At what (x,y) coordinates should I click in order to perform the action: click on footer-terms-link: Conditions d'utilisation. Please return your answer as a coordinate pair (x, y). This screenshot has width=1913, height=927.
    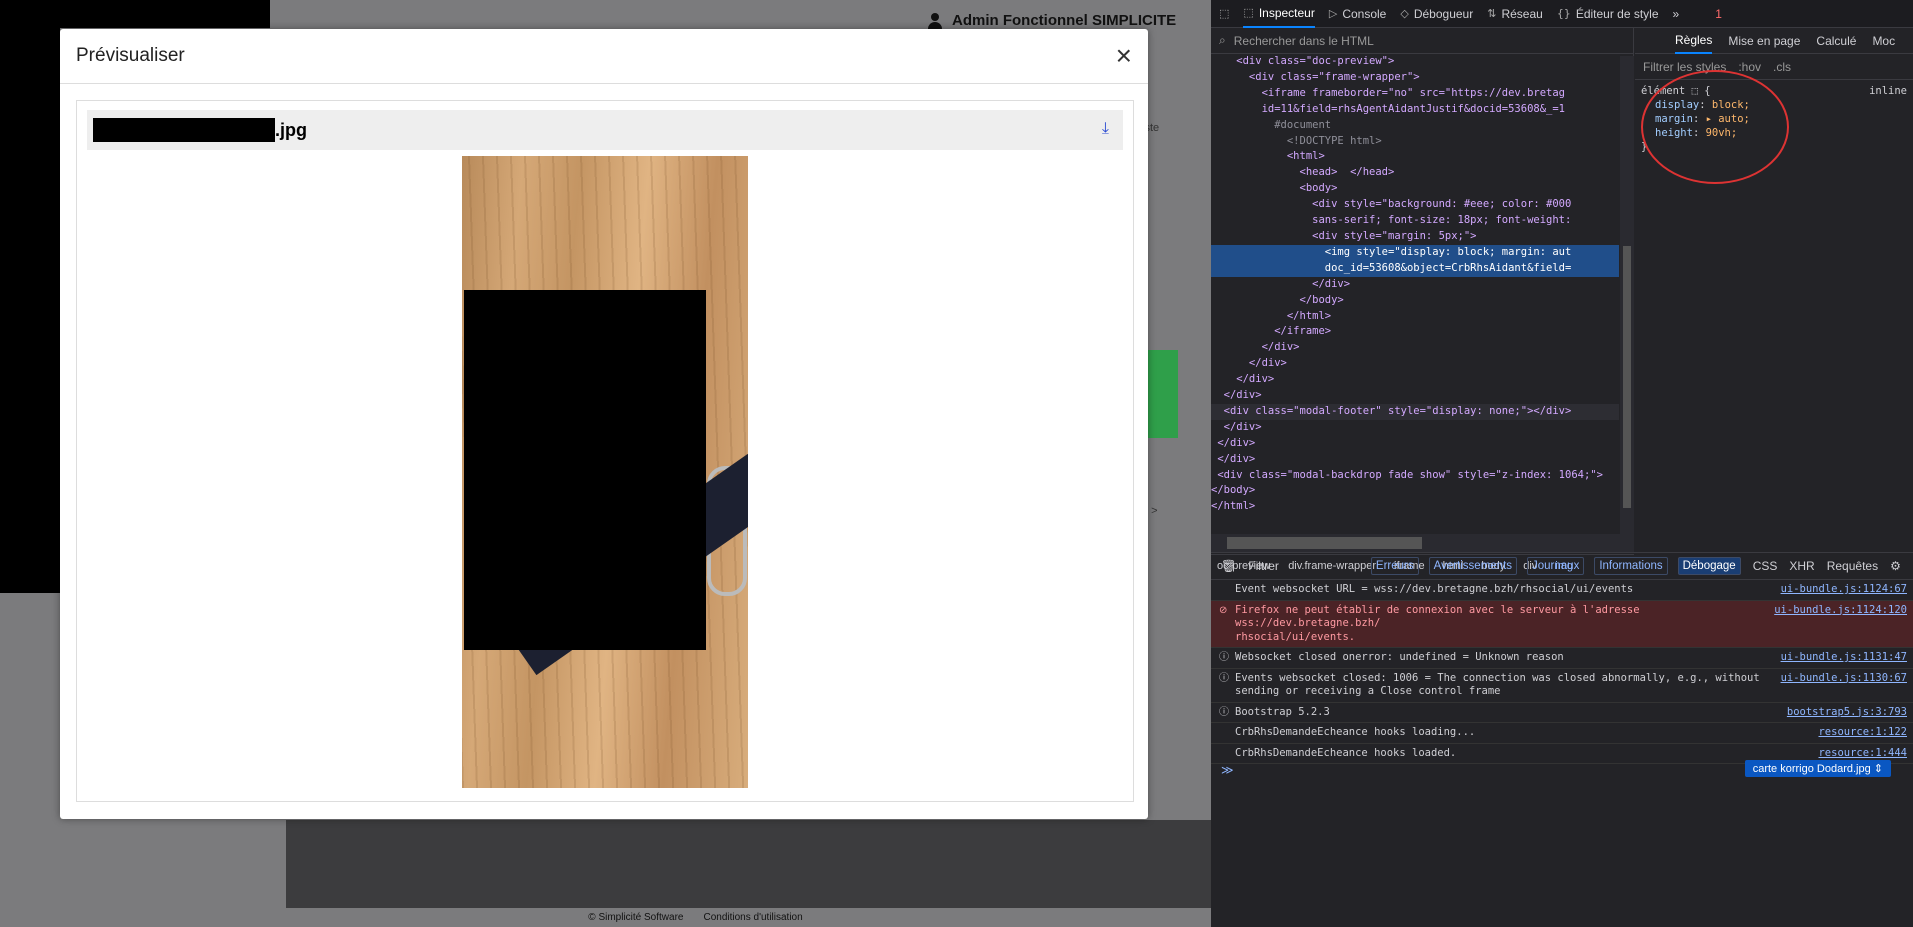
    Looking at the image, I should click on (752, 917).